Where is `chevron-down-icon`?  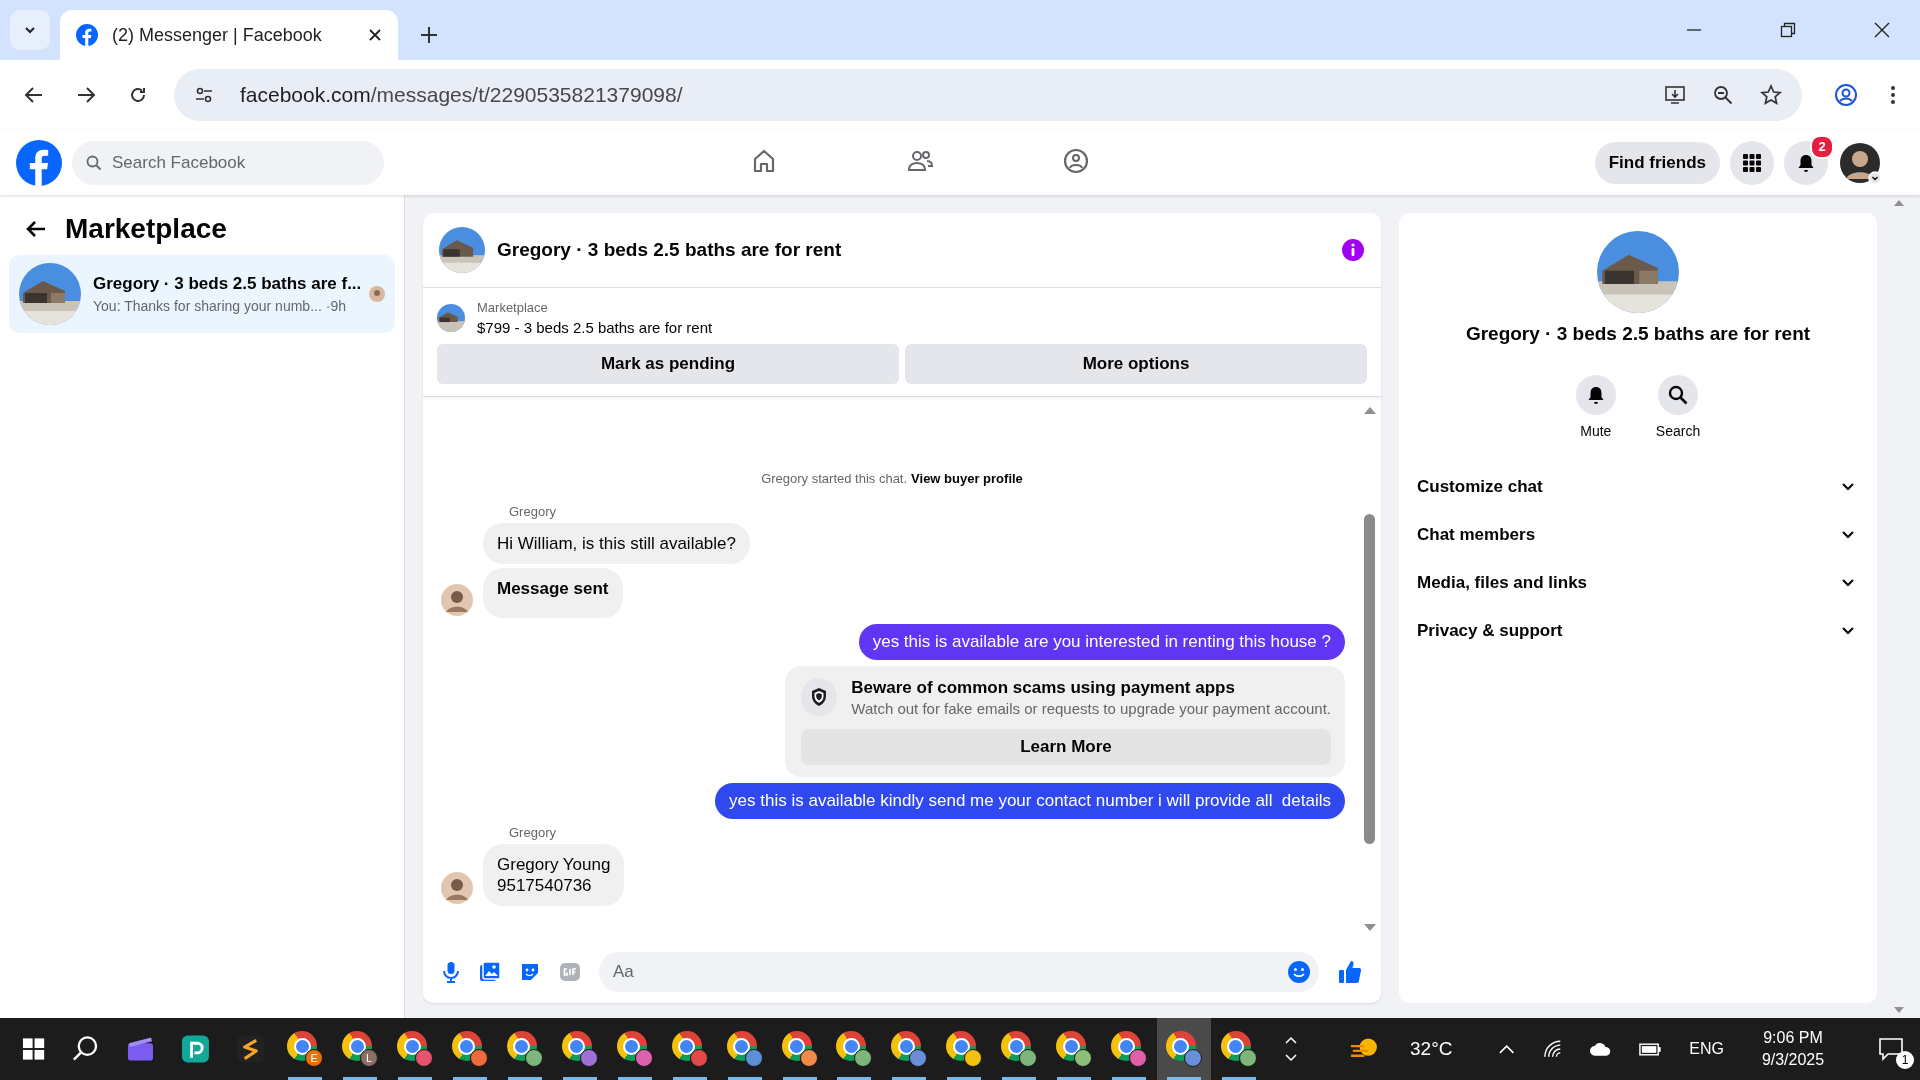 chevron-down-icon is located at coordinates (1291, 1058).